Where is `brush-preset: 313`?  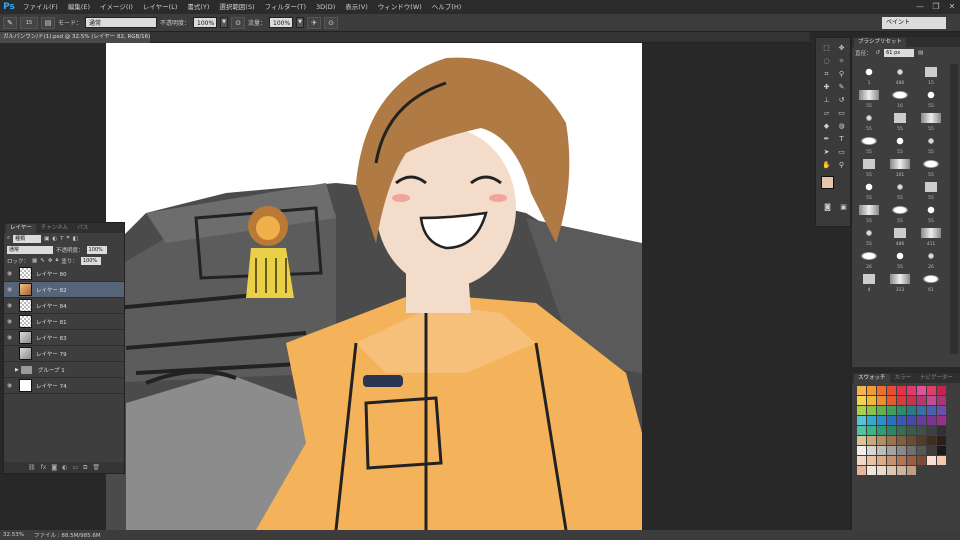
brush-preset: 313 is located at coordinates (900, 282).